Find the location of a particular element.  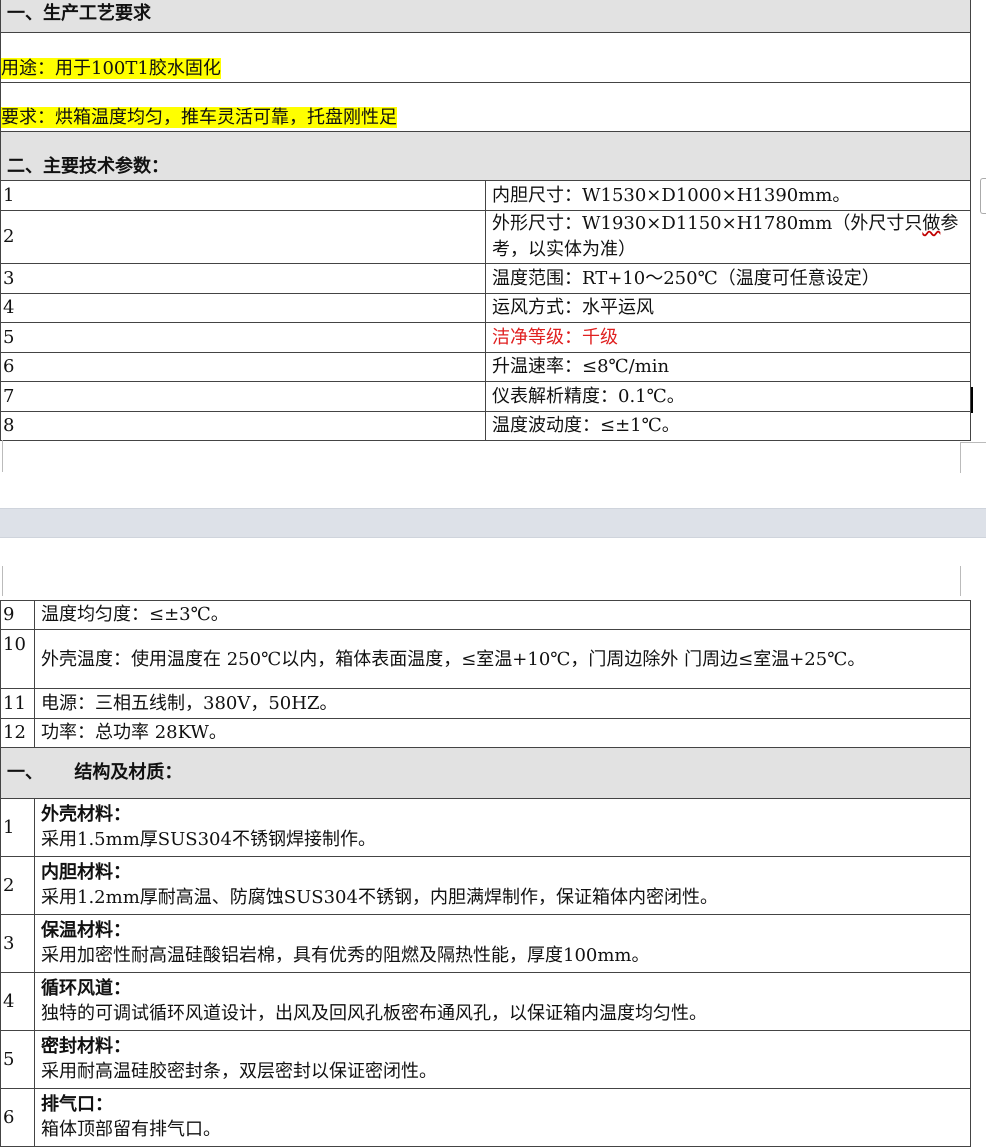

param-no: 1 is located at coordinates (243, 195).